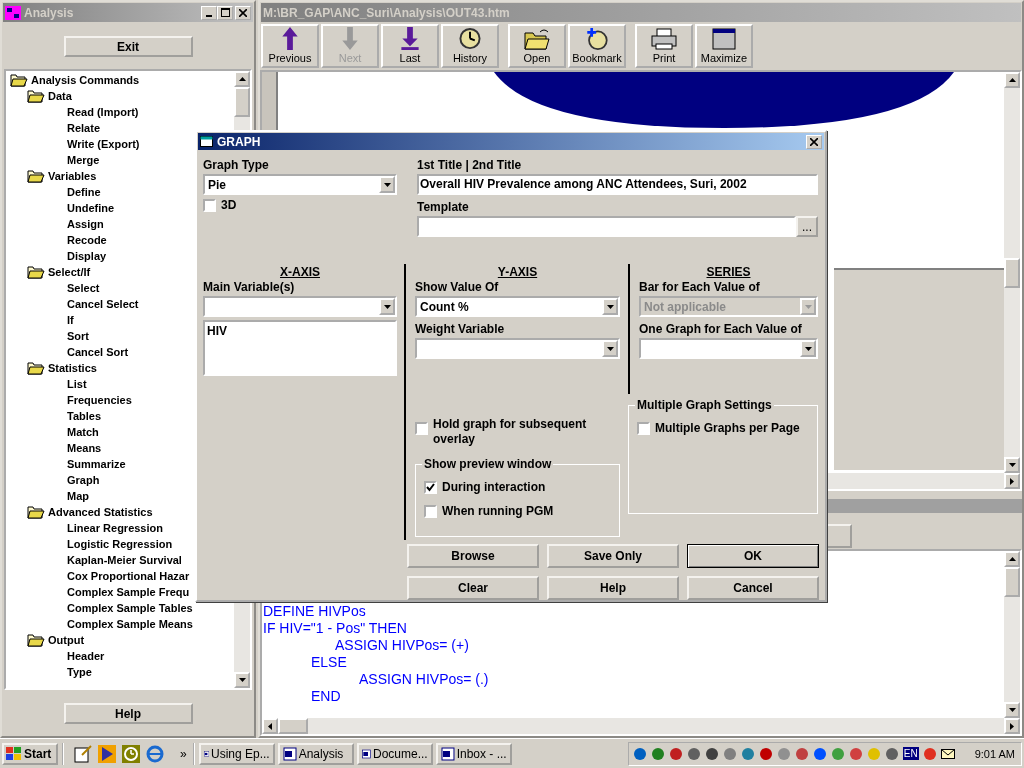 This screenshot has width=1024, height=768. Describe the element at coordinates (72, 176) in the screenshot. I see `tree-item: Variables` at that location.